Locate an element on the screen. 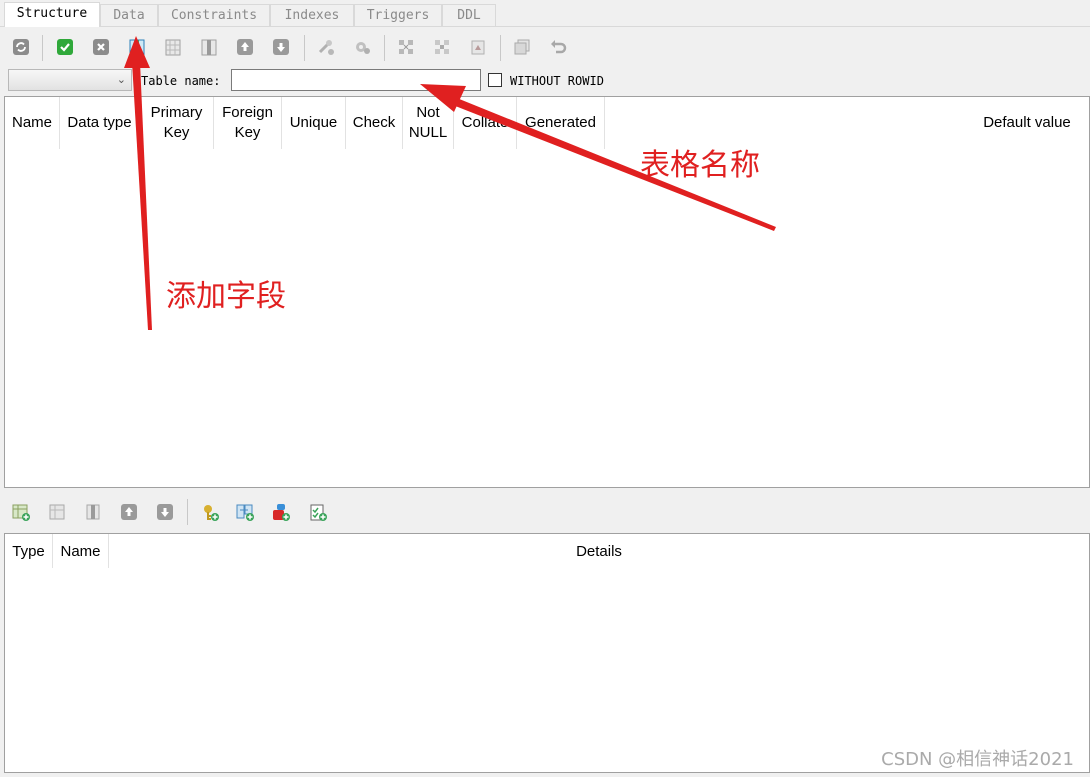 The height and width of the screenshot is (777, 1090). tab-indexes: Indexes is located at coordinates (312, 15).